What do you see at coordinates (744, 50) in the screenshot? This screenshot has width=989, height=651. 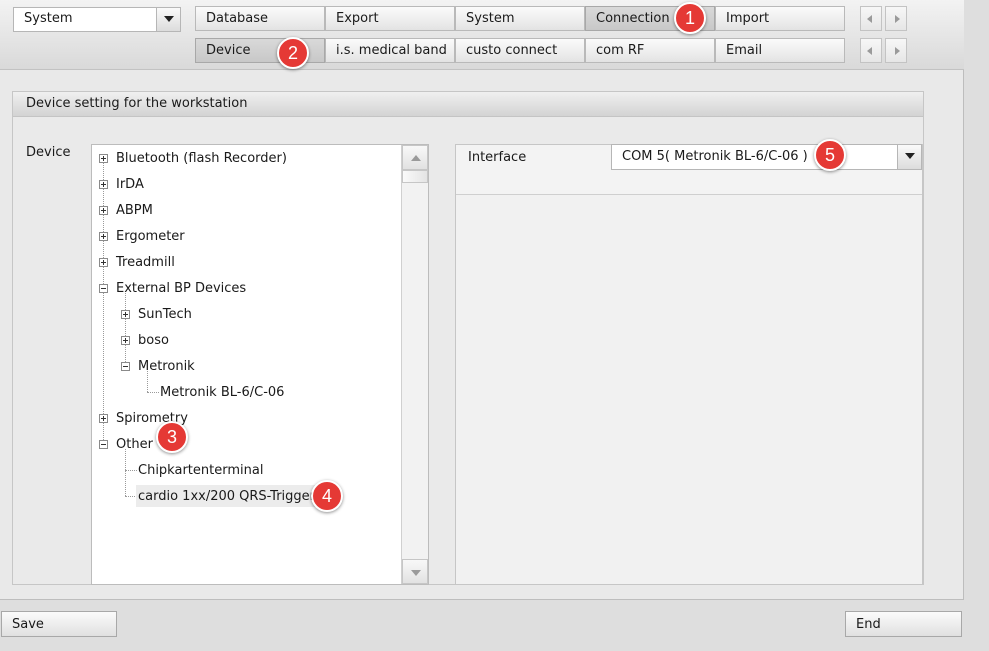 I see `tab-label: Email` at bounding box center [744, 50].